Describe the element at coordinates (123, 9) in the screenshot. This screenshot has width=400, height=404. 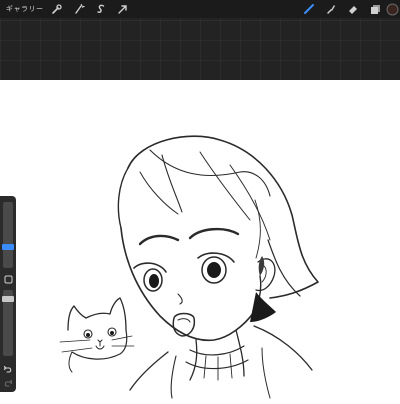
I see `arrow-icon` at that location.